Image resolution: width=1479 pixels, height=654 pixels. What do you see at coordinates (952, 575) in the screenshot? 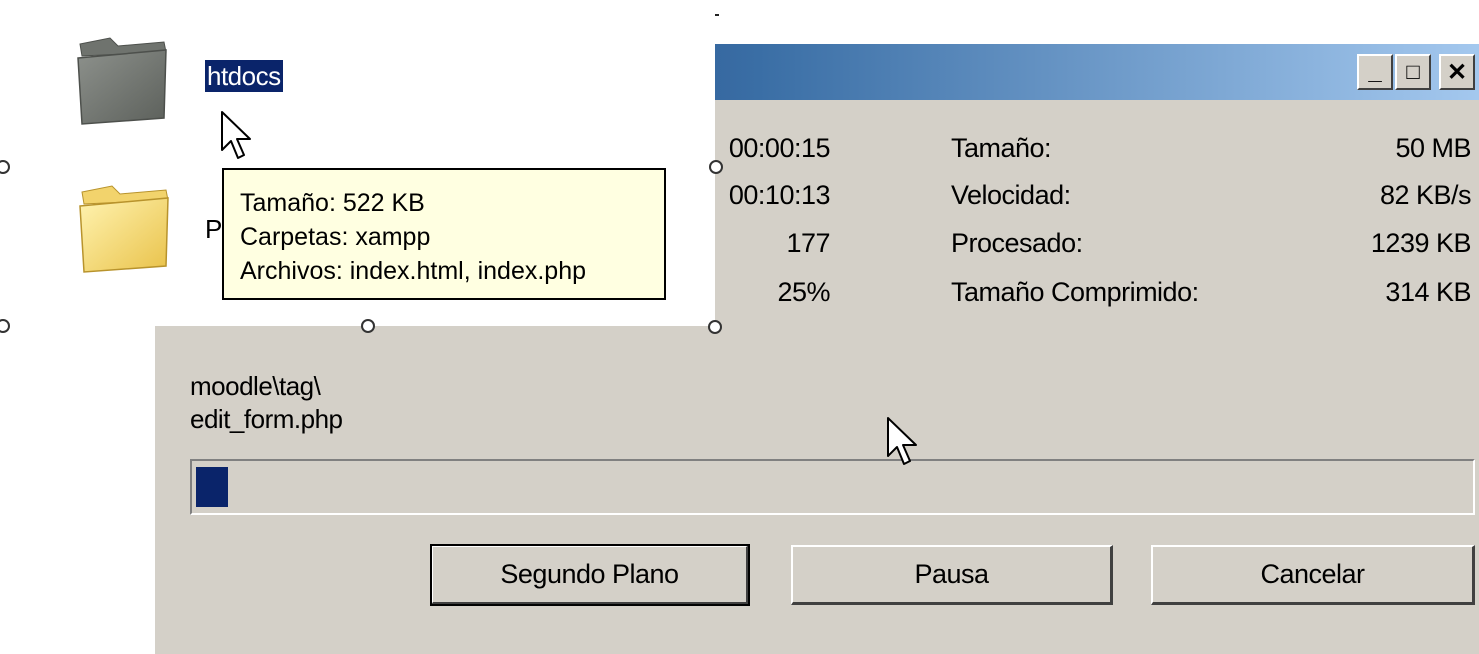
I see `pause-button: Pausa` at bounding box center [952, 575].